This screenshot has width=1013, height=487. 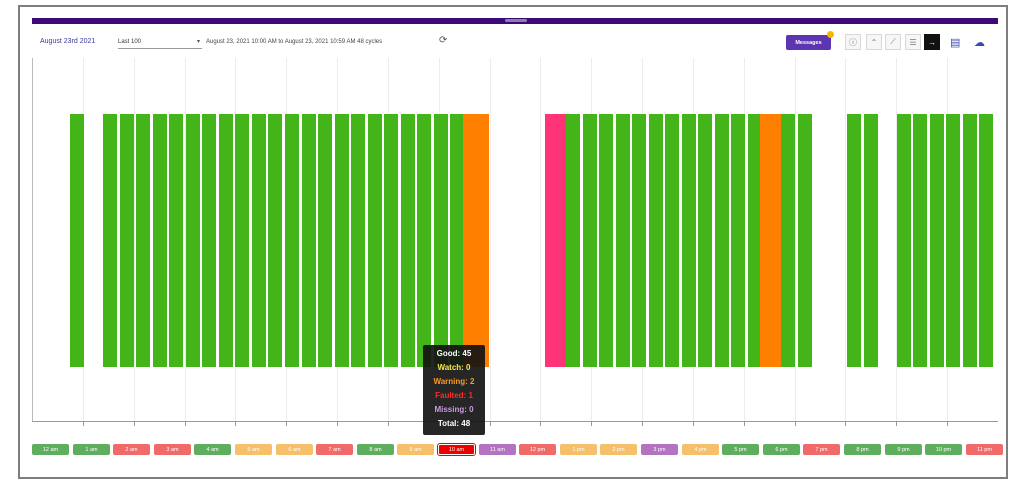 I want to click on hour-chip-9-am: 9 am, so click(x=415, y=449).